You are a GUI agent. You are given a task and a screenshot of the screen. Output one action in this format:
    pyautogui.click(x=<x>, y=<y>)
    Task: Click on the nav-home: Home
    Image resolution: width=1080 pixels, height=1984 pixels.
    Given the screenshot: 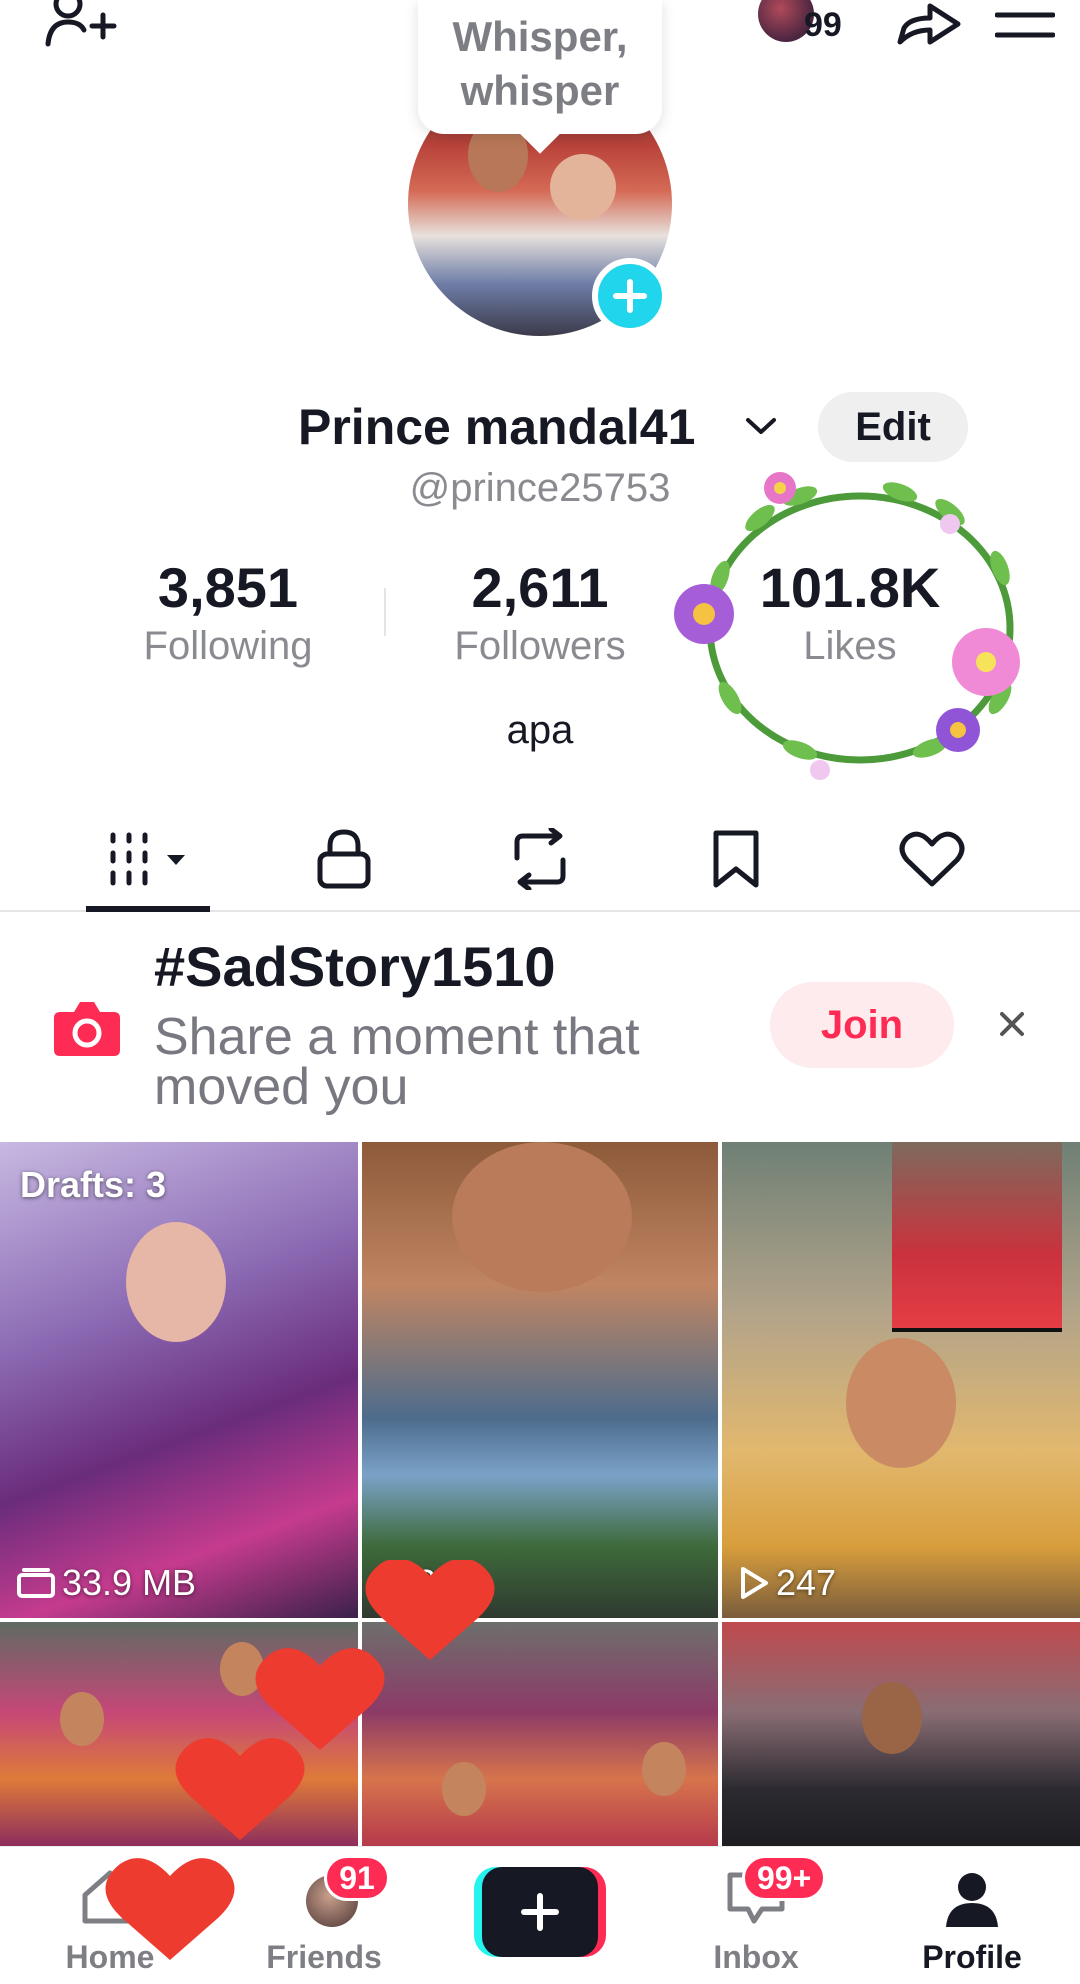 What is the action you would take?
    pyautogui.click(x=110, y=1915)
    